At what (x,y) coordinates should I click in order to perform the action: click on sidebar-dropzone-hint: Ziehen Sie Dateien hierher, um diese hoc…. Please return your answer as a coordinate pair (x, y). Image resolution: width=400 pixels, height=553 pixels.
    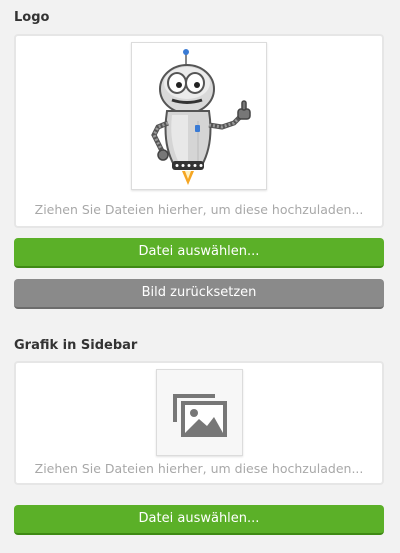
    Looking at the image, I should click on (199, 468).